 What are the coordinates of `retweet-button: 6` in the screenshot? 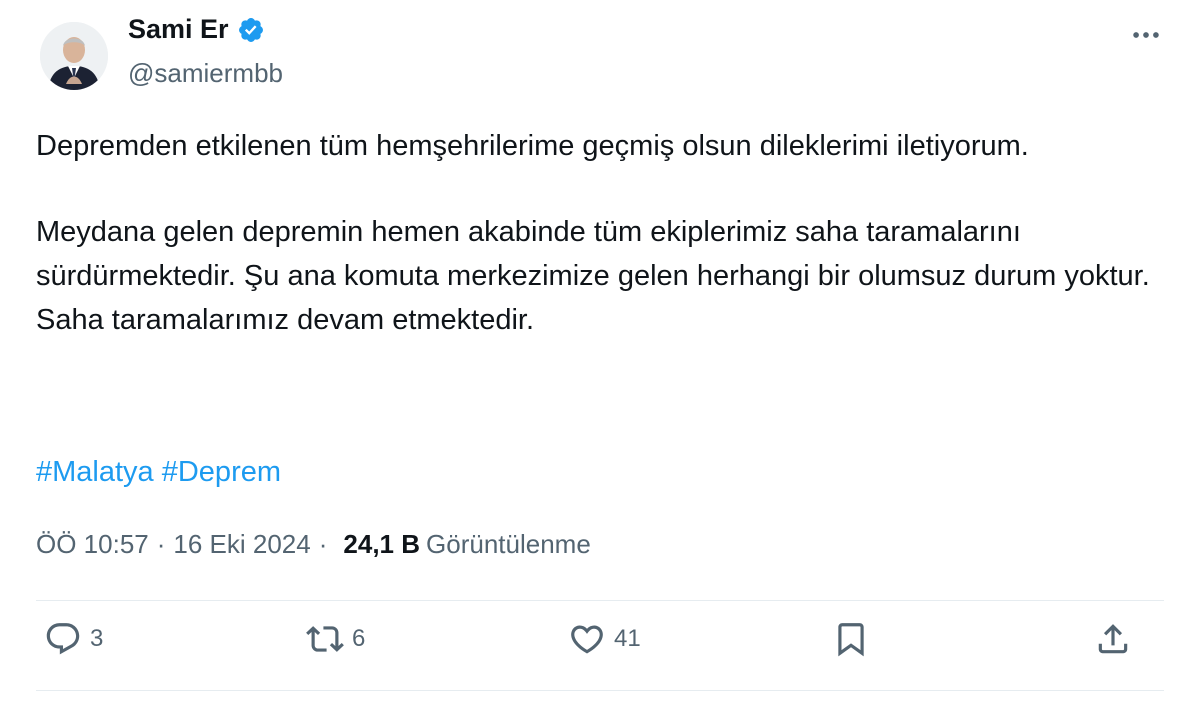 It's located at (335, 639).